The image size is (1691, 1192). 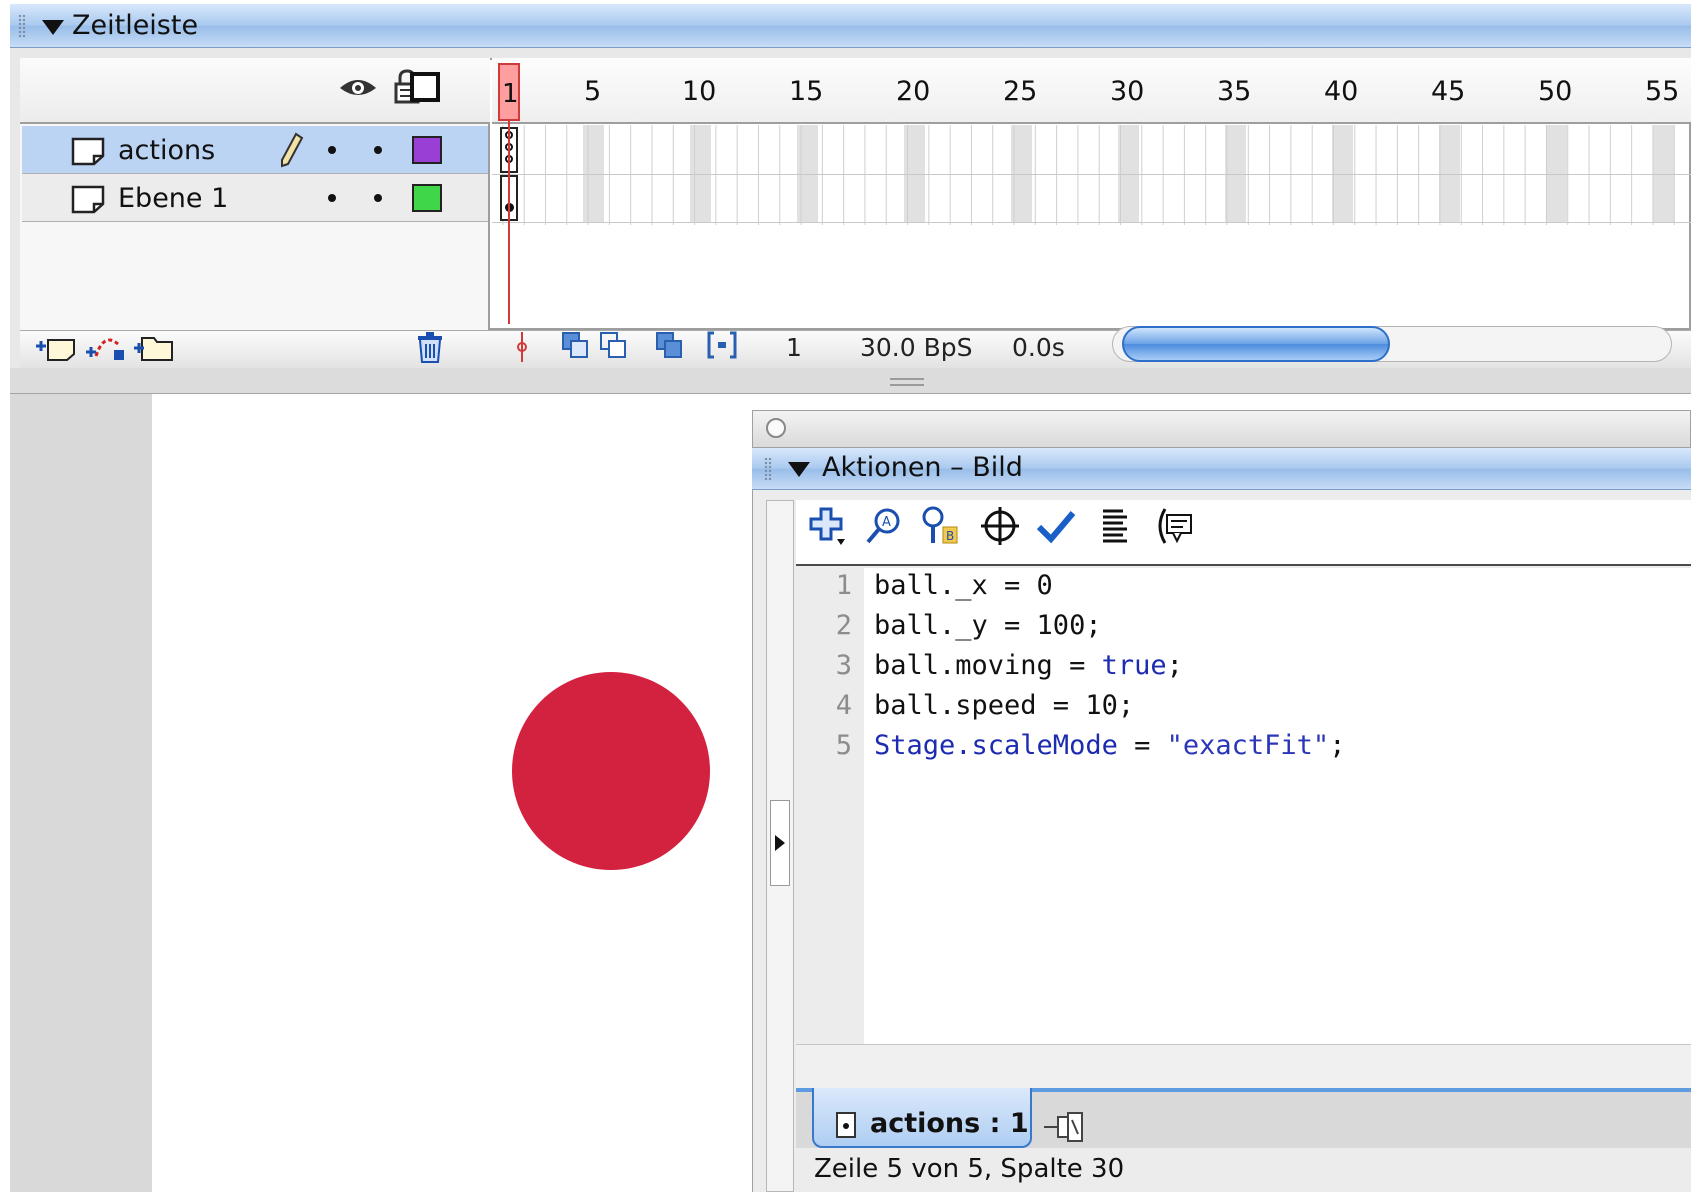 What do you see at coordinates (669, 345) in the screenshot?
I see `edit-multiple-frames-icon` at bounding box center [669, 345].